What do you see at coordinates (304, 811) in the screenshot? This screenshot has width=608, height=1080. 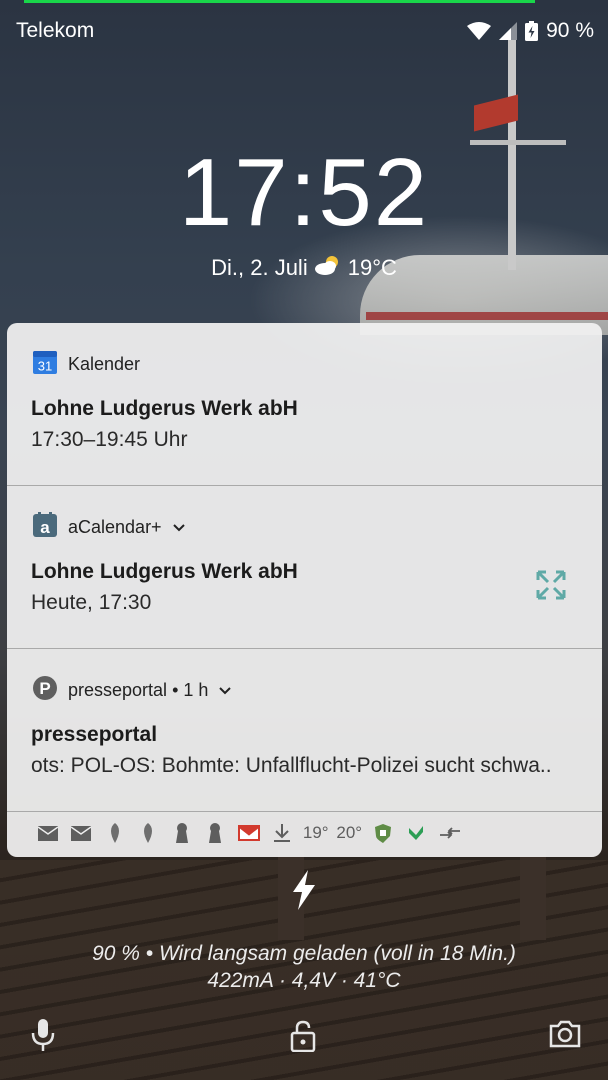 I see `divider` at bounding box center [304, 811].